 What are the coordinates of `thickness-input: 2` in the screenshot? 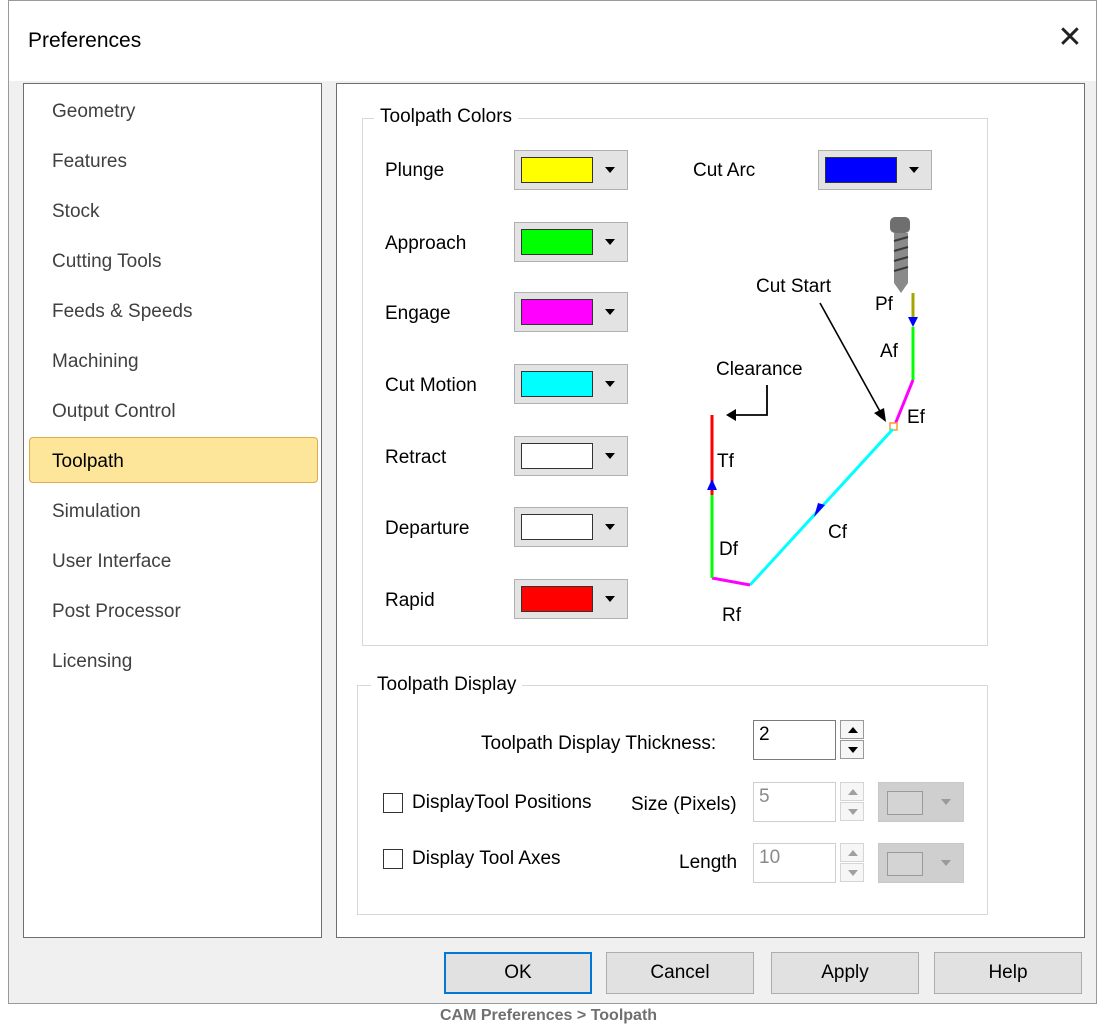 It's located at (794, 740).